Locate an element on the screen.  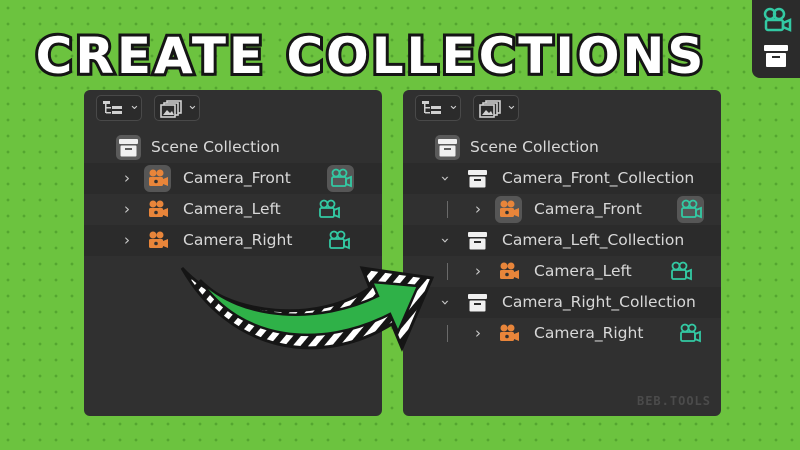
outliner-row-camera-right: › Camera_Right is located at coordinates (562, 333).